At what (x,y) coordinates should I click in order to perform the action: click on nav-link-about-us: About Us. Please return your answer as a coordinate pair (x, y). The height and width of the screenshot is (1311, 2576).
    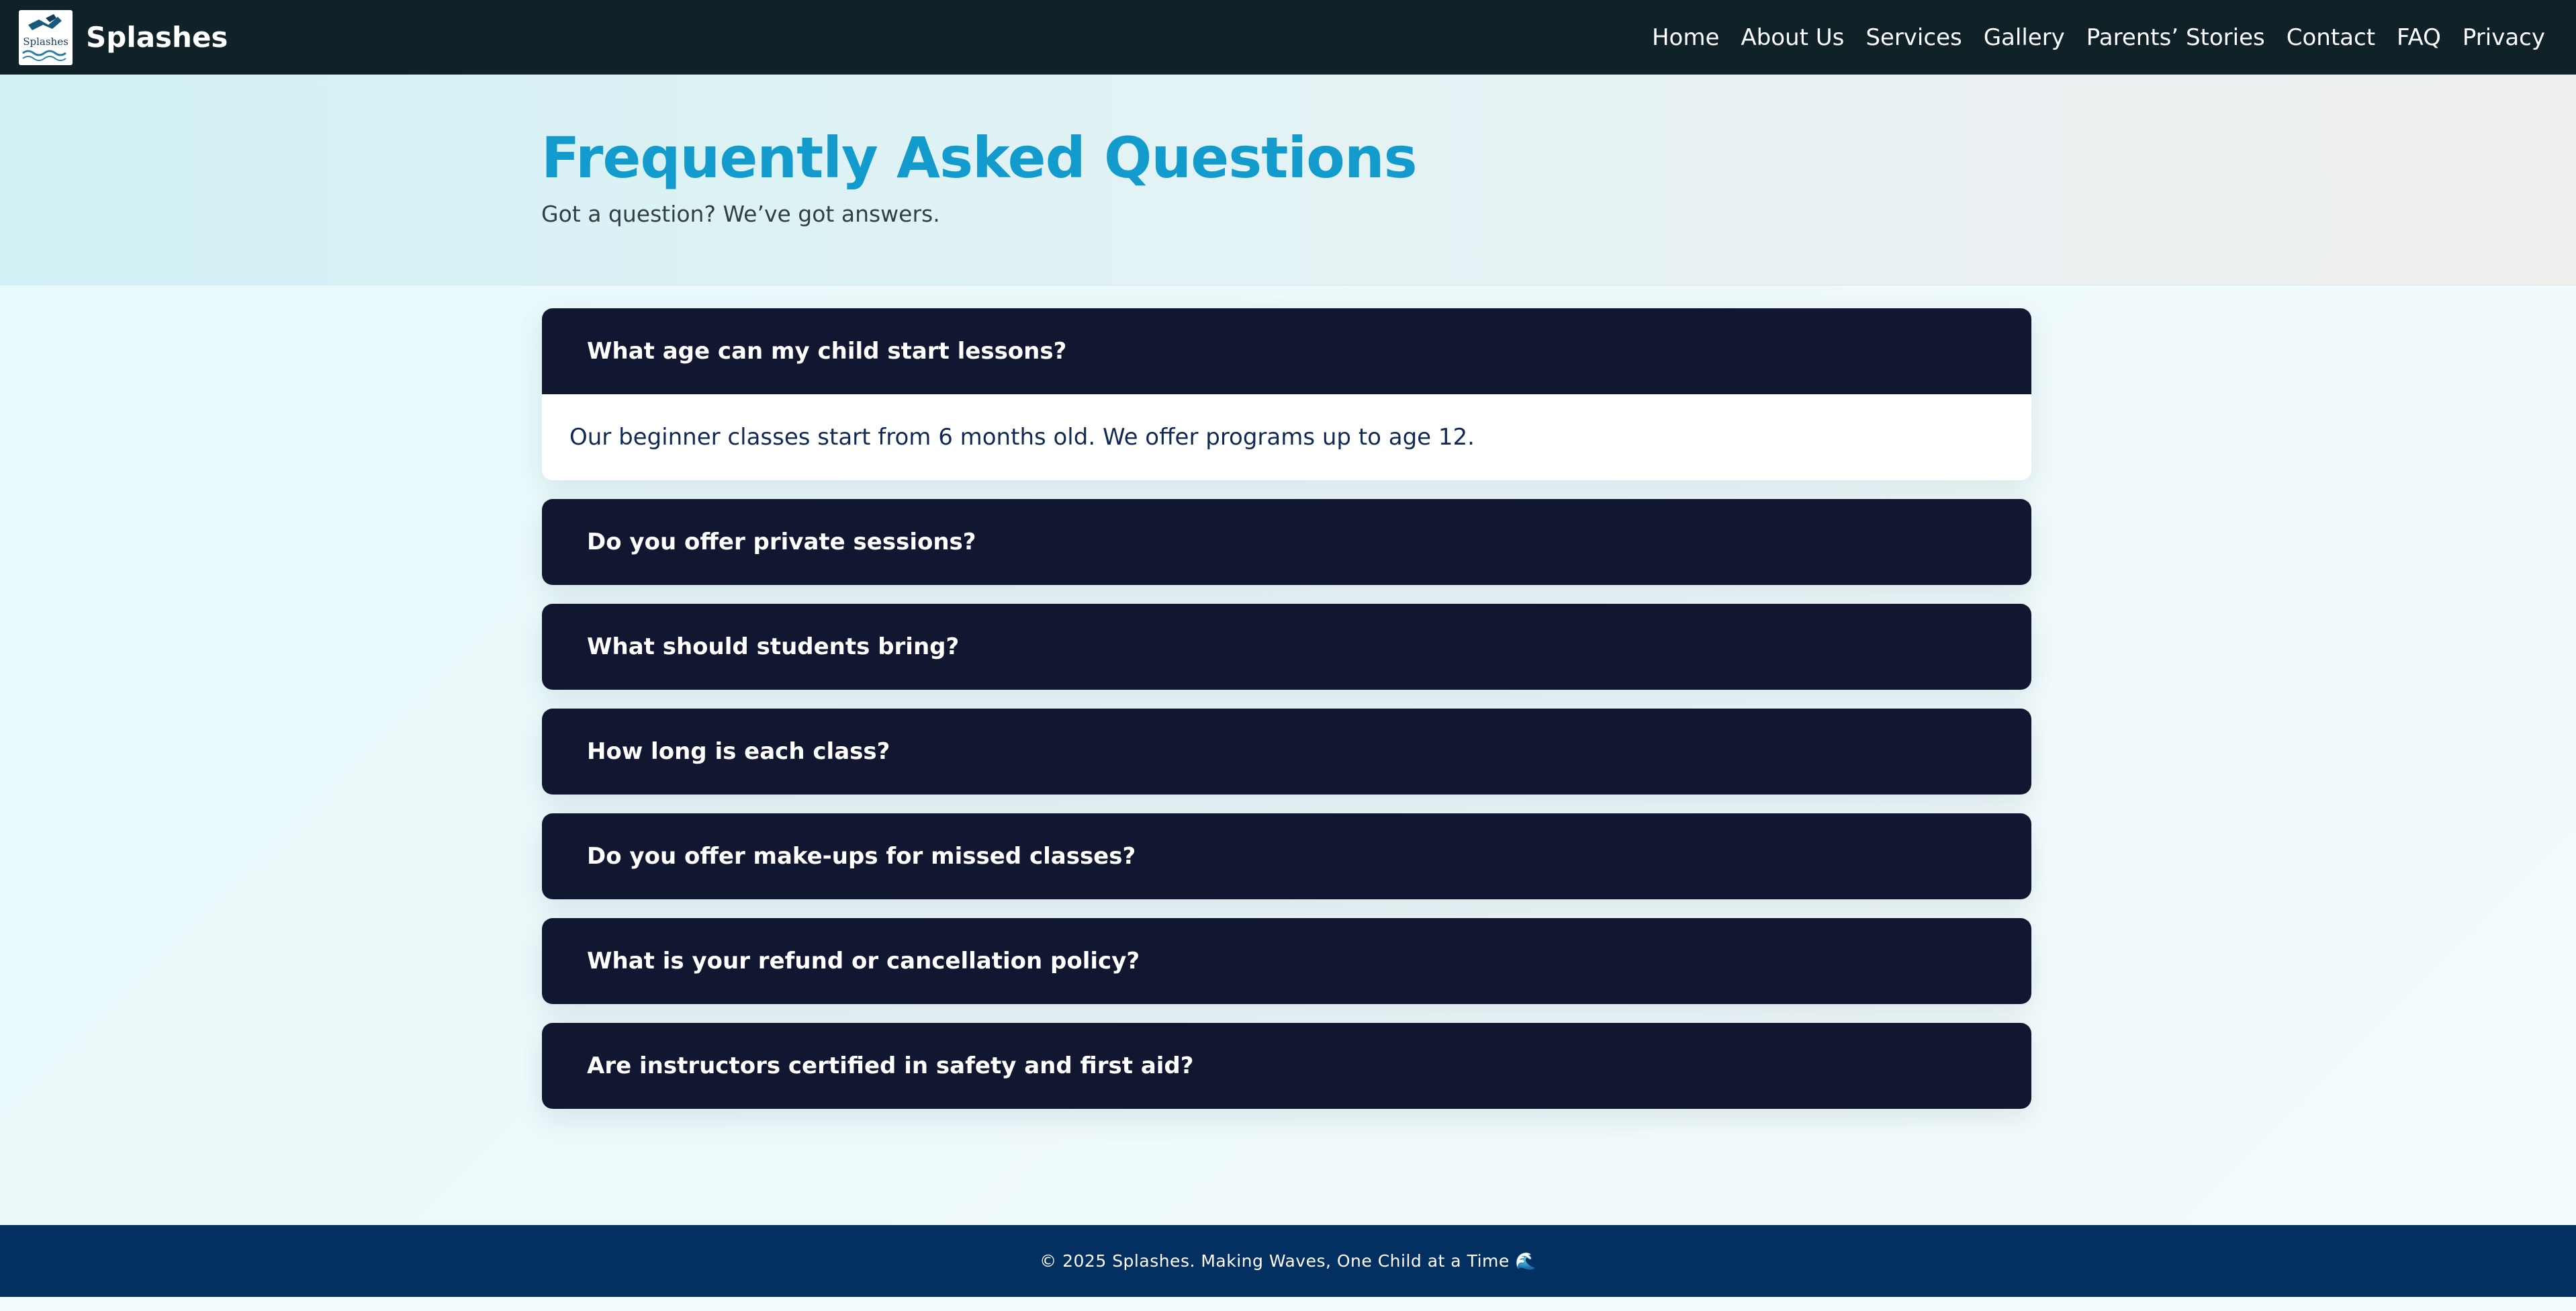
    Looking at the image, I should click on (1792, 38).